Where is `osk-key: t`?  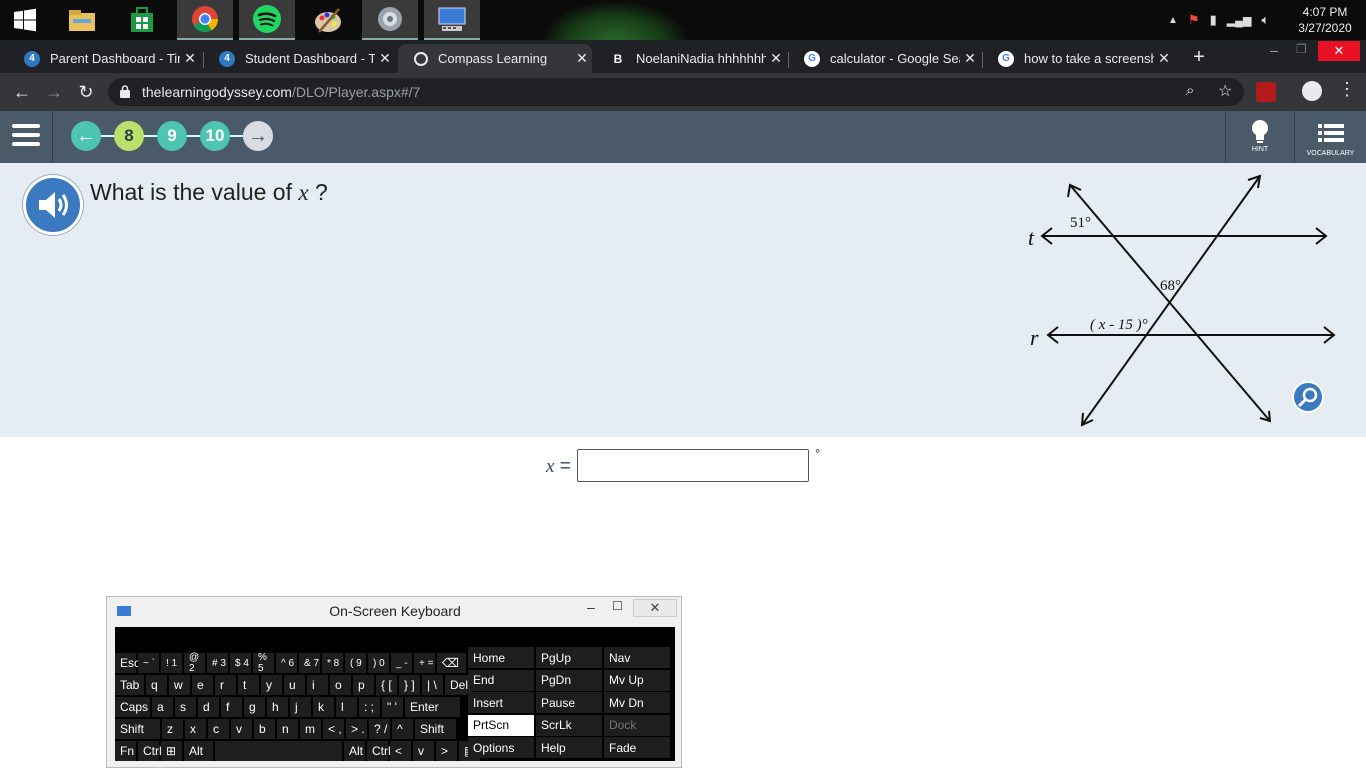
osk-key: t is located at coordinates (248, 685).